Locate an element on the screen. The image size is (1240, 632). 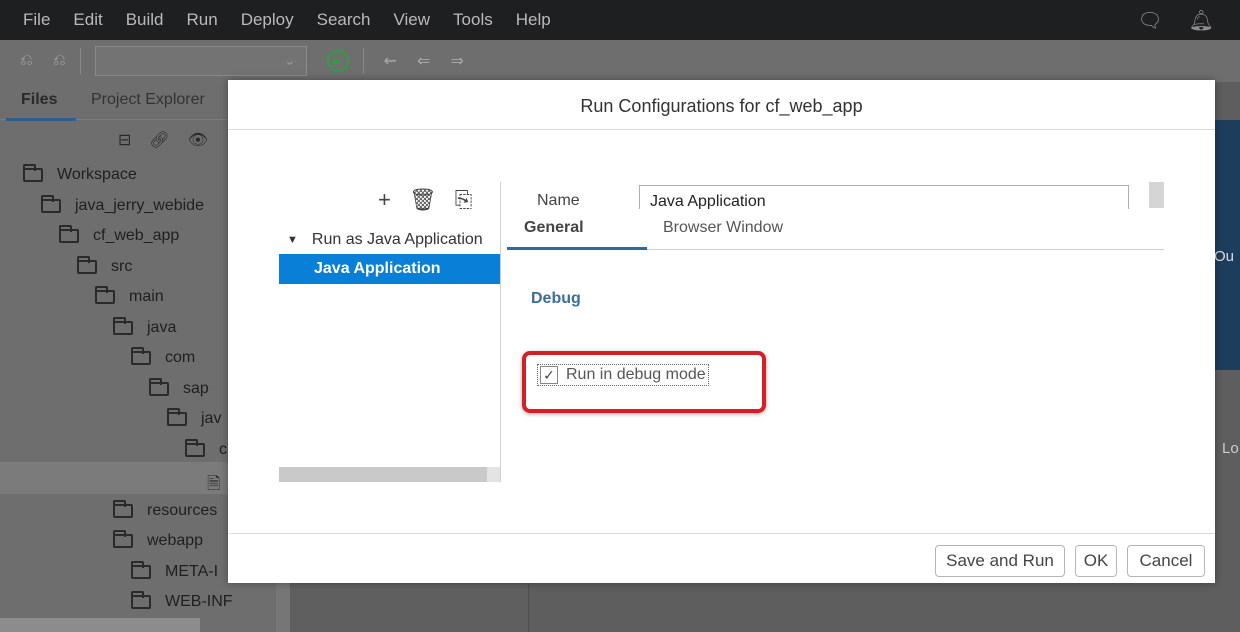
menu-run: Run is located at coordinates (202, 20).